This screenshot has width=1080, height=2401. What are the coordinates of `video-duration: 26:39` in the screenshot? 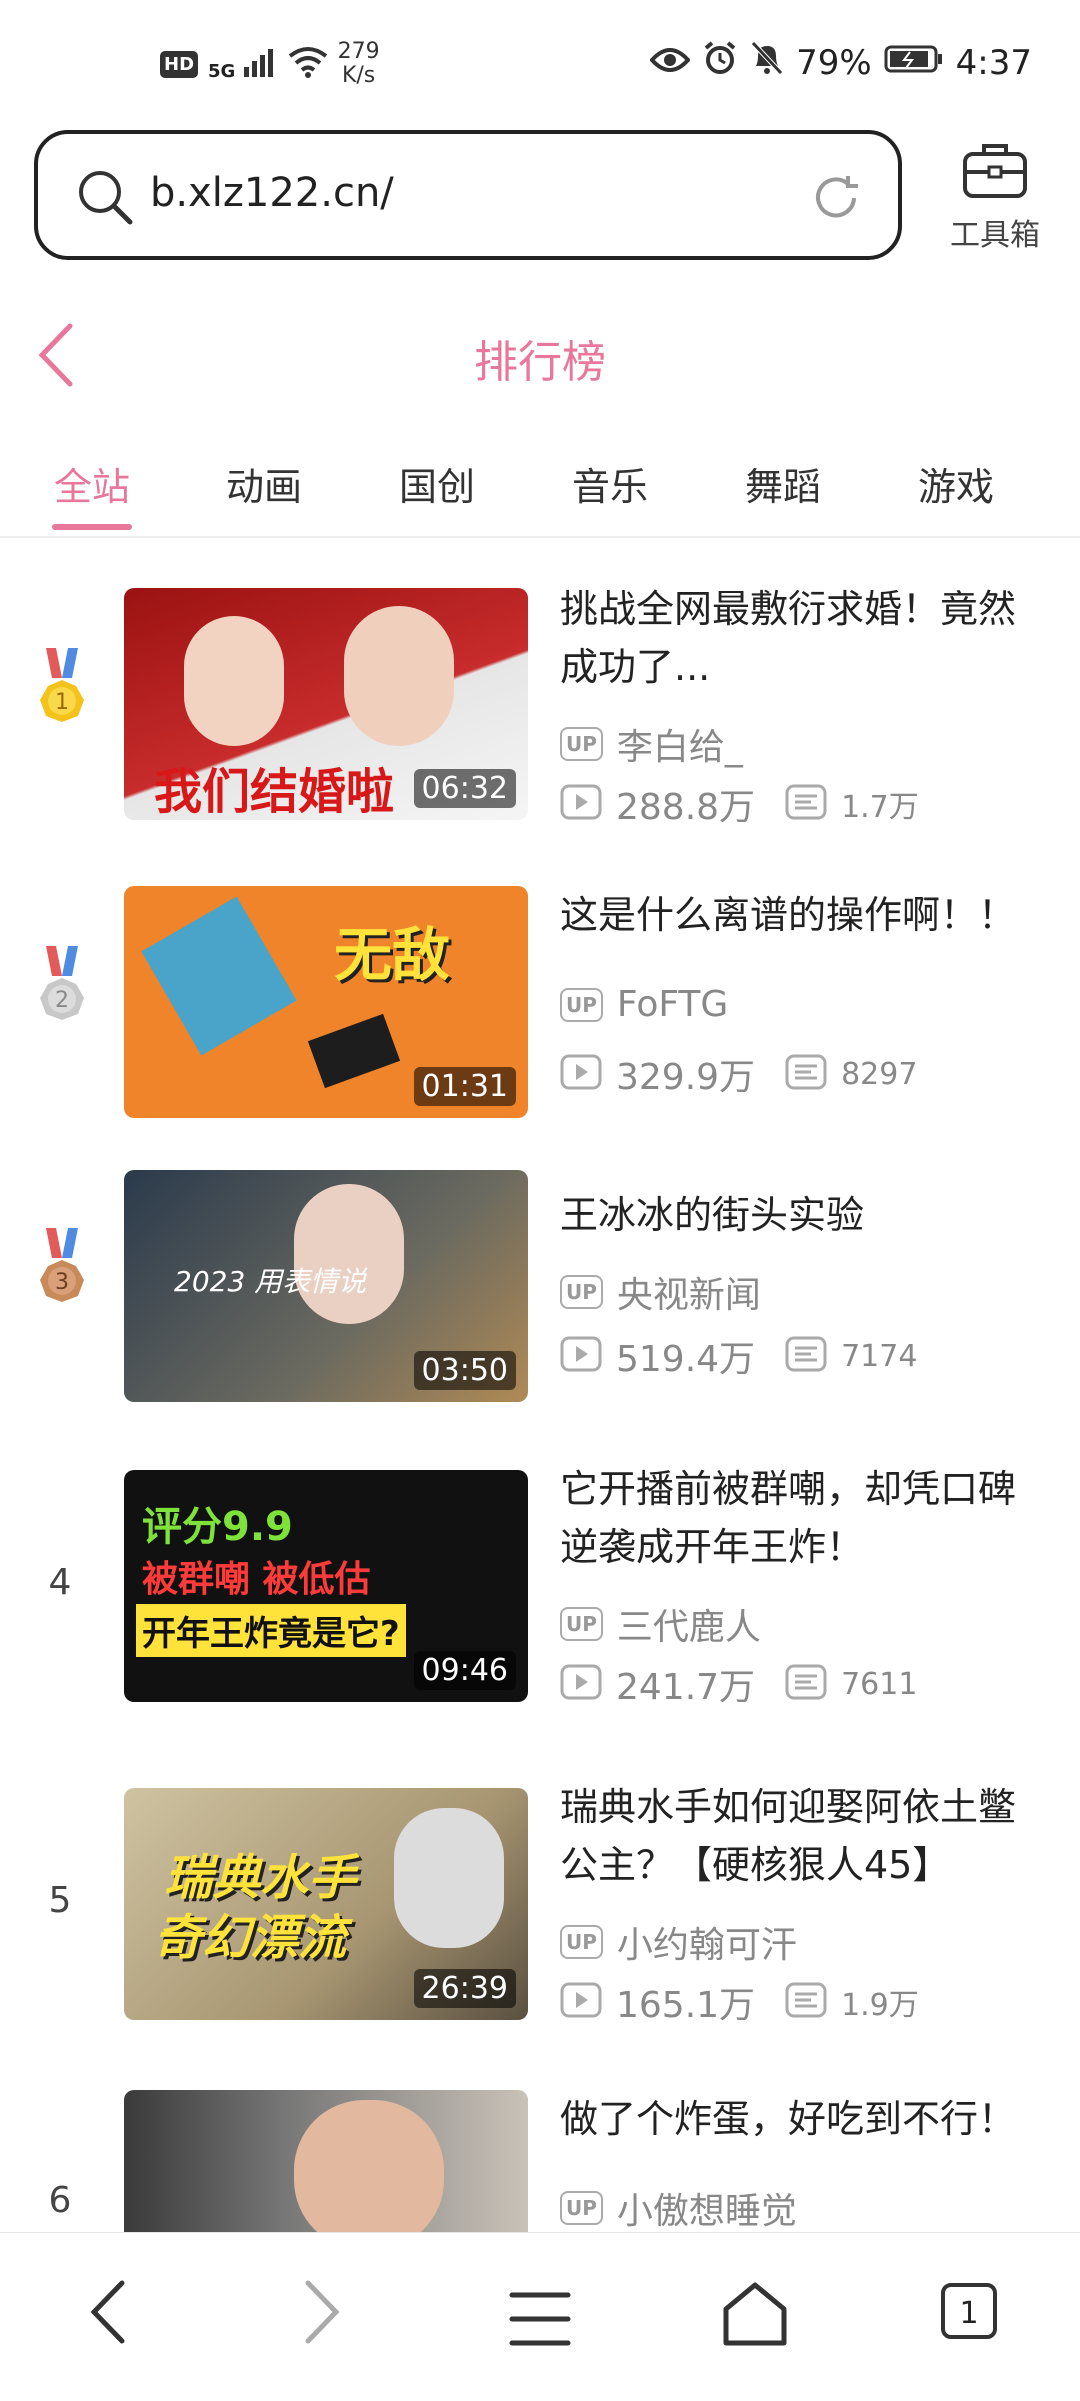 It's located at (464, 1988).